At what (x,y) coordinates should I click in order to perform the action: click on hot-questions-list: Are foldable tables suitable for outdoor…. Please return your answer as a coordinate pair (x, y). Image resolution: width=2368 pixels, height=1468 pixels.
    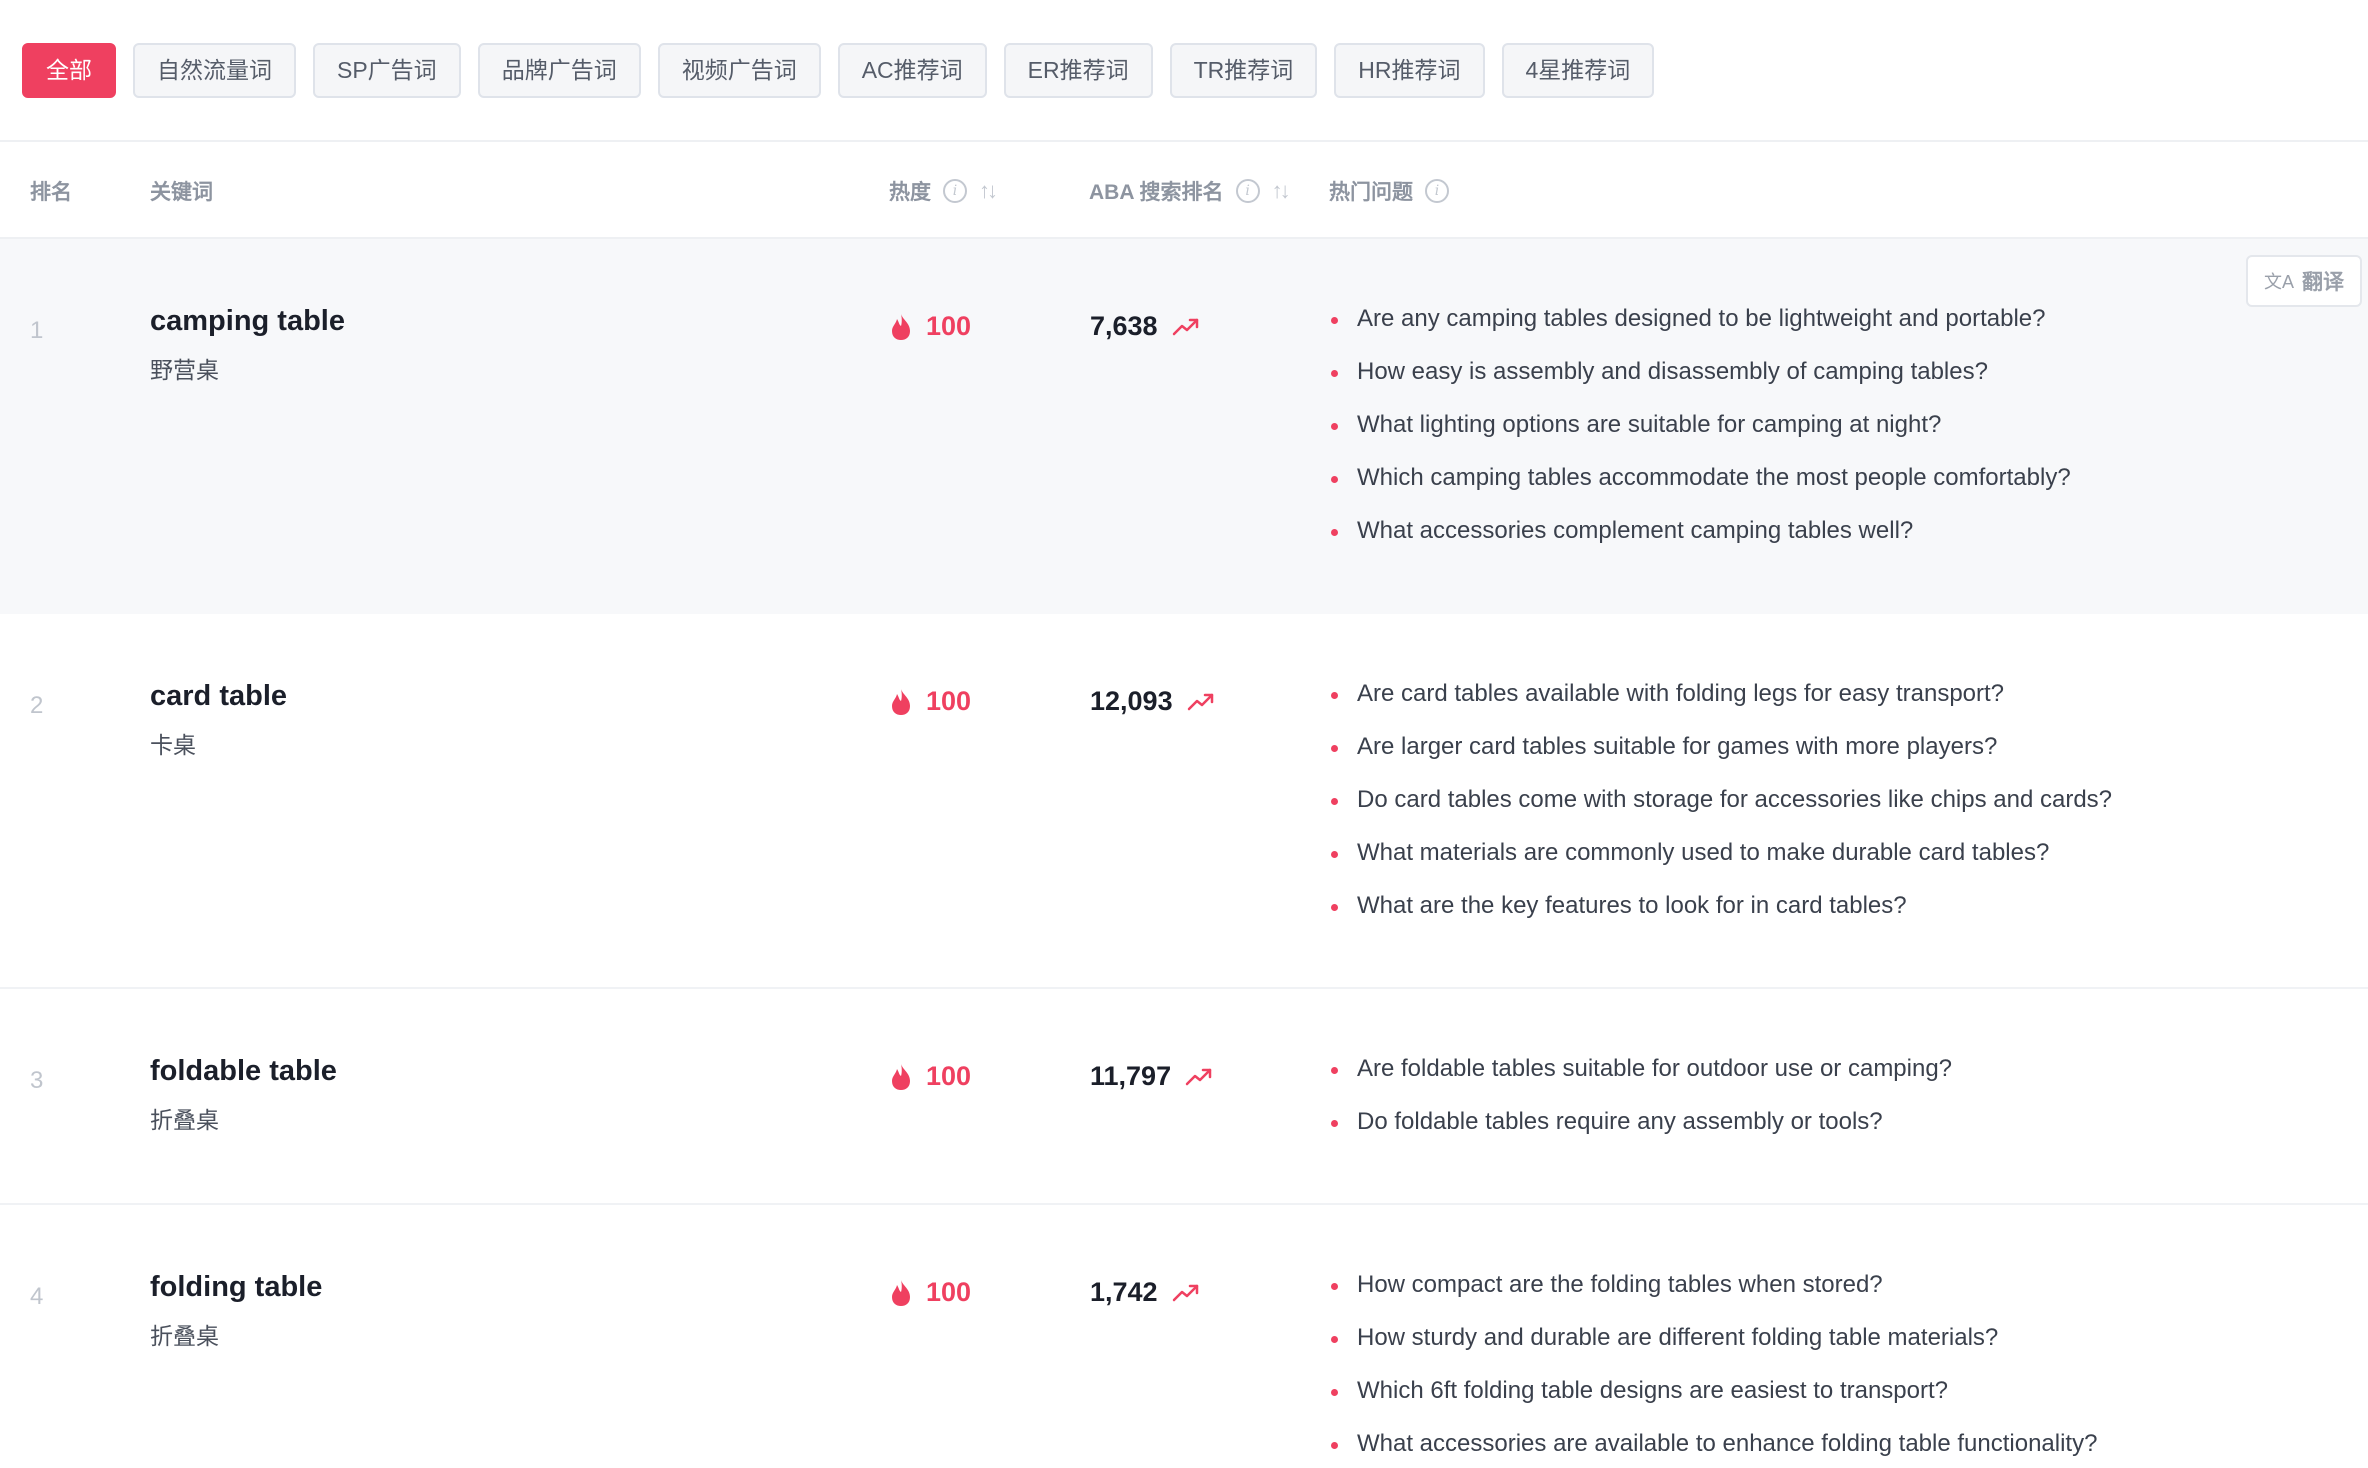
    Looking at the image, I should click on (1641, 1107).